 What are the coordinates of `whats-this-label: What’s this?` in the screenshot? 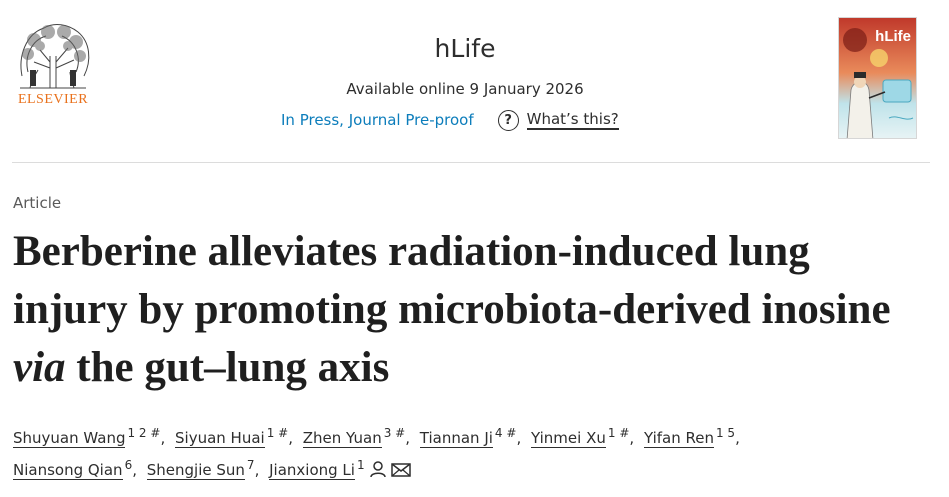 It's located at (572, 120).